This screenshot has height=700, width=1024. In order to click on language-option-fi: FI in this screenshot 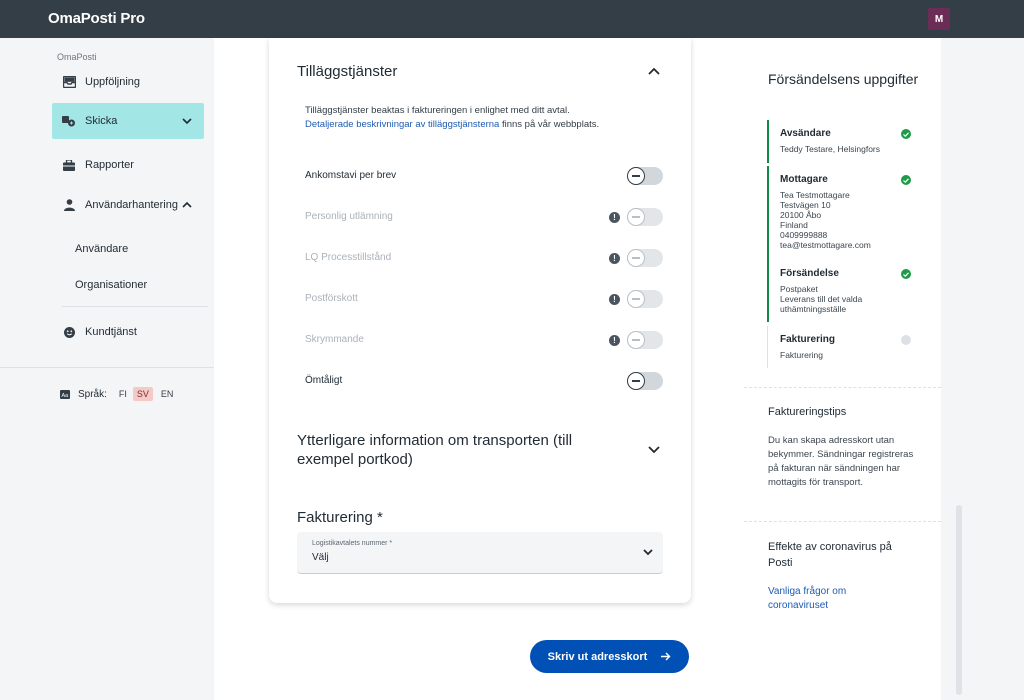, I will do `click(123, 394)`.